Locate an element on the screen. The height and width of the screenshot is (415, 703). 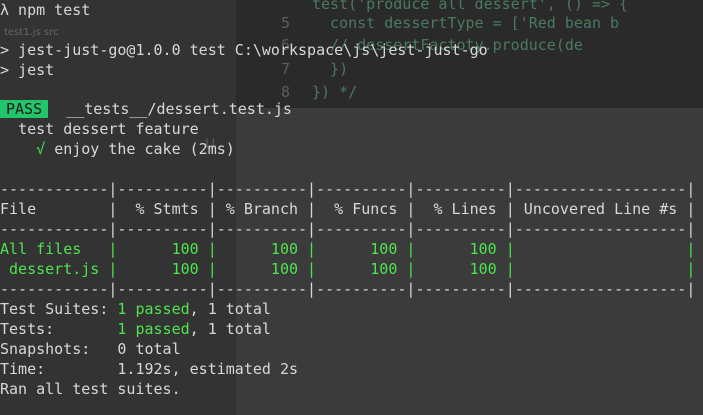
prompt-line: λ npm test is located at coordinates (45, 10).